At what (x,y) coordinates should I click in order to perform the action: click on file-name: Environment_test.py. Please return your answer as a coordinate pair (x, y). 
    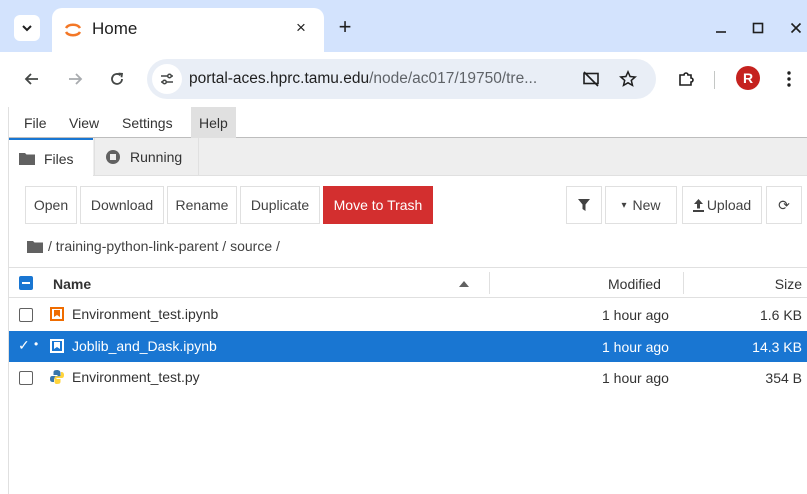
    Looking at the image, I should click on (136, 377).